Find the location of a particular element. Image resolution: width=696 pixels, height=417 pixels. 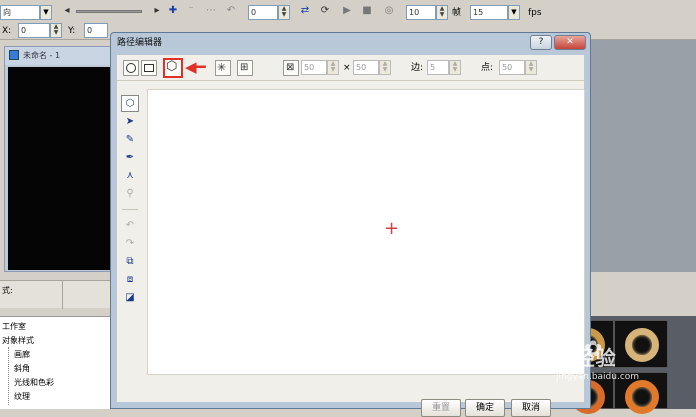

frame-spinner: ▲ ▼ is located at coordinates (284, 12).